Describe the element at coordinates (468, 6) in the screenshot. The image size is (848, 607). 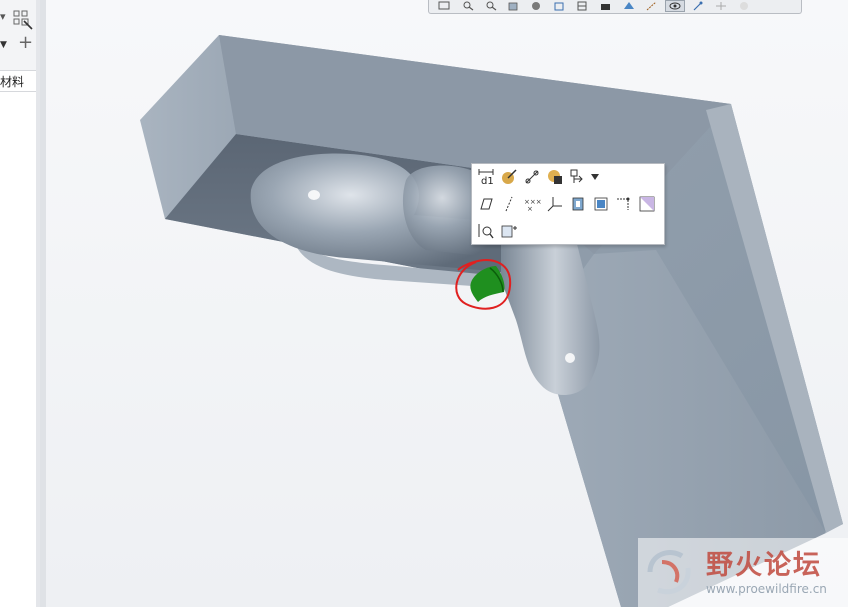
I see `zoom-in-icon` at that location.